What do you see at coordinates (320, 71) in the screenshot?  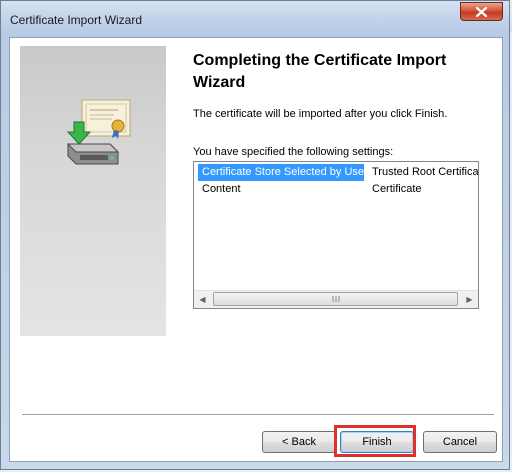 I see `page-heading: Completing the Certificate Import Wizard` at bounding box center [320, 71].